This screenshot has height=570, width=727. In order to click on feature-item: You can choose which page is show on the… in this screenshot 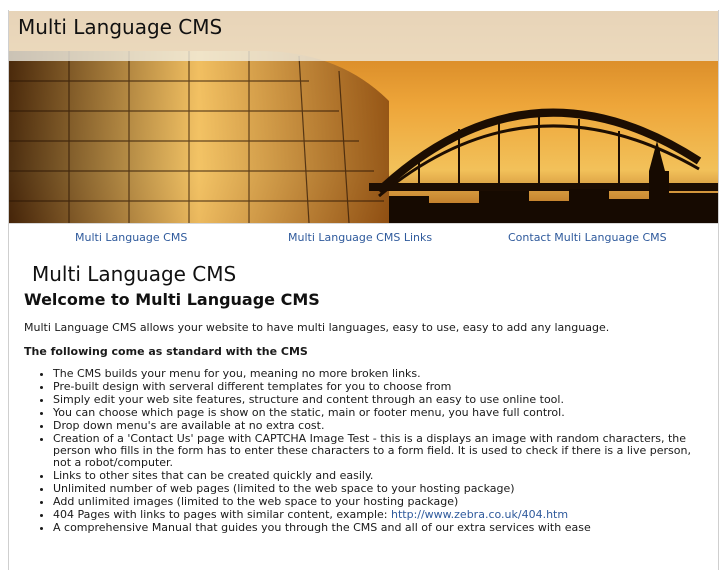, I will do `click(378, 413)`.